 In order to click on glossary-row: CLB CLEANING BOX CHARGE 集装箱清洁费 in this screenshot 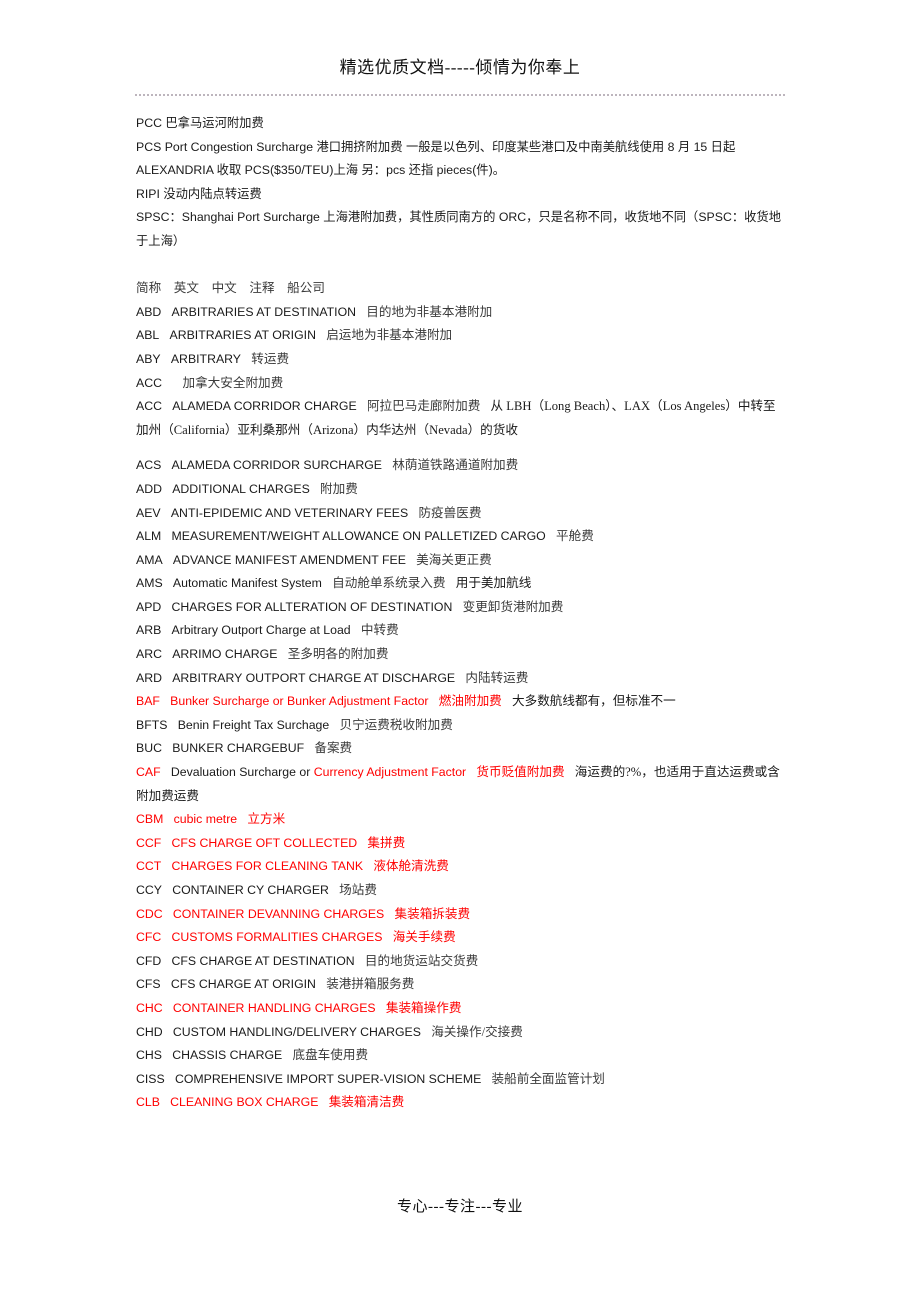, I will do `click(461, 1103)`.